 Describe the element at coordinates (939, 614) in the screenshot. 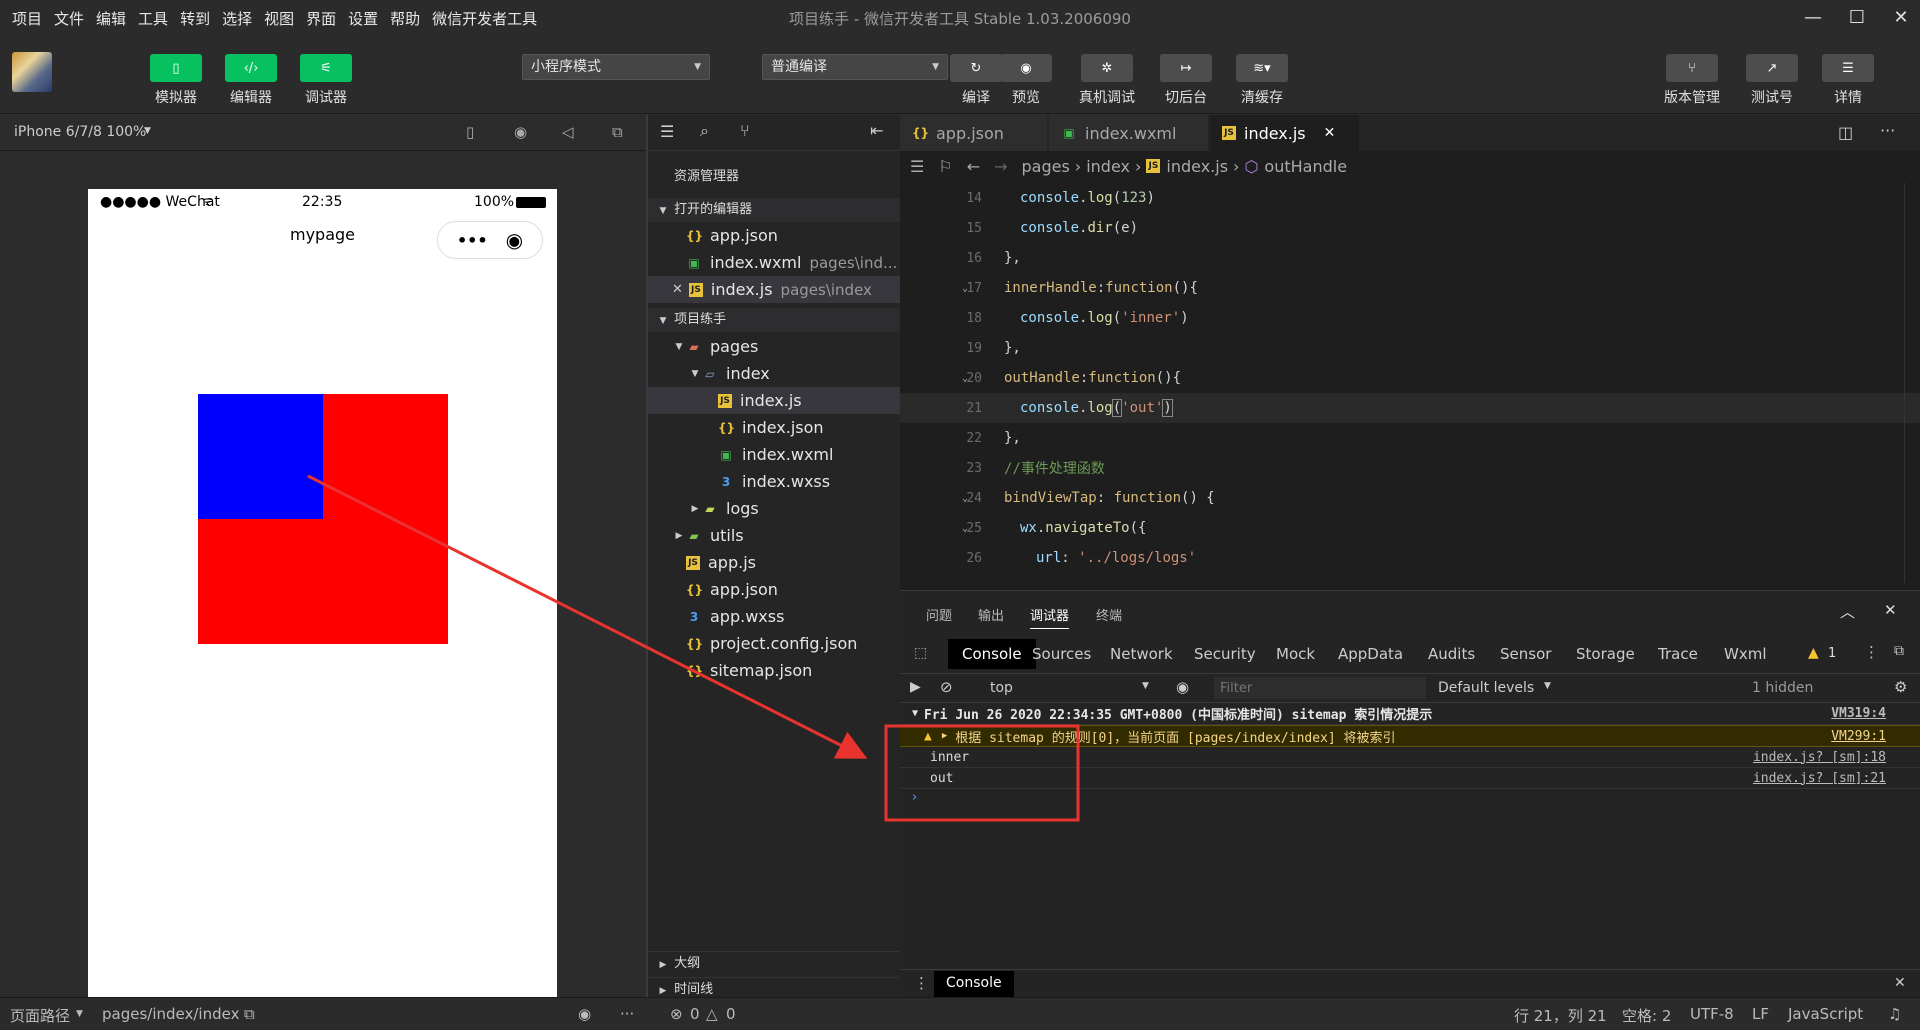

I see `panel-tab-problems: 问题` at that location.